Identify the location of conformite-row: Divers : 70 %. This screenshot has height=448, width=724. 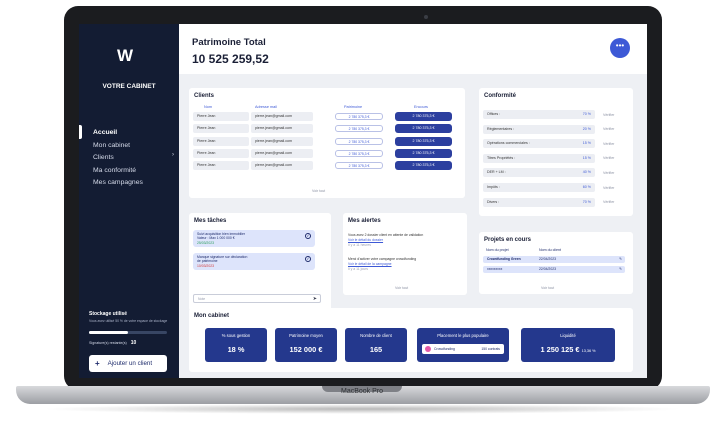
(539, 202).